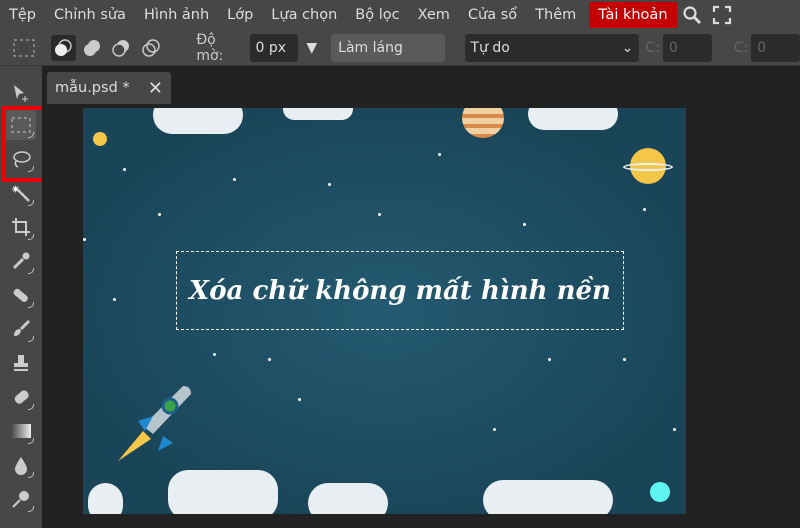 The width and height of the screenshot is (800, 528). I want to click on chevron-down-icon: ⌄, so click(627, 47).